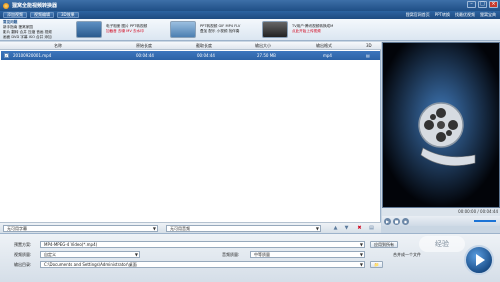 This screenshot has width=500, height=282. Describe the element at coordinates (6, 5) in the screenshot. I see `app-logo-icon` at that location.